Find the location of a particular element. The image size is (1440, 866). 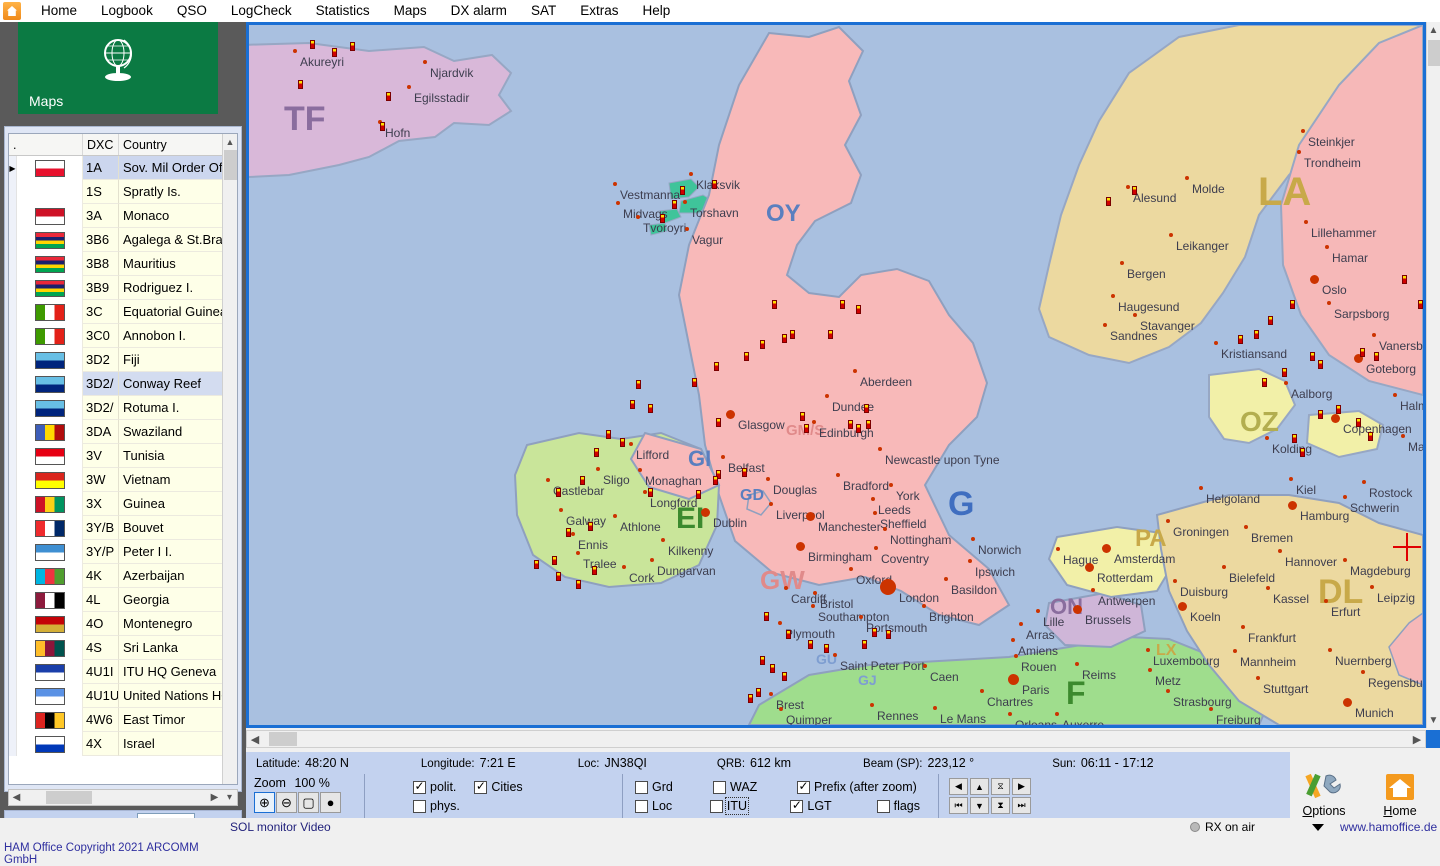

app-home-icon is located at coordinates (12, 11).